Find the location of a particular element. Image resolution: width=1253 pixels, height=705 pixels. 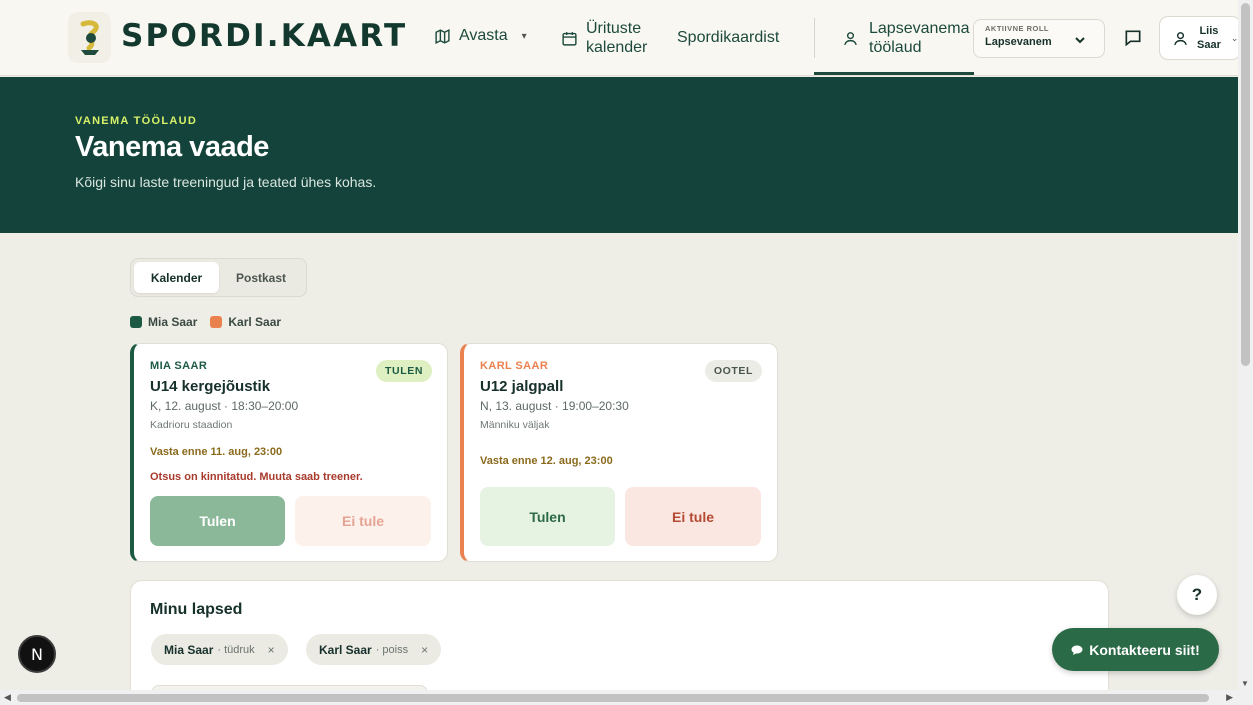

nav-divider is located at coordinates (814, 38).